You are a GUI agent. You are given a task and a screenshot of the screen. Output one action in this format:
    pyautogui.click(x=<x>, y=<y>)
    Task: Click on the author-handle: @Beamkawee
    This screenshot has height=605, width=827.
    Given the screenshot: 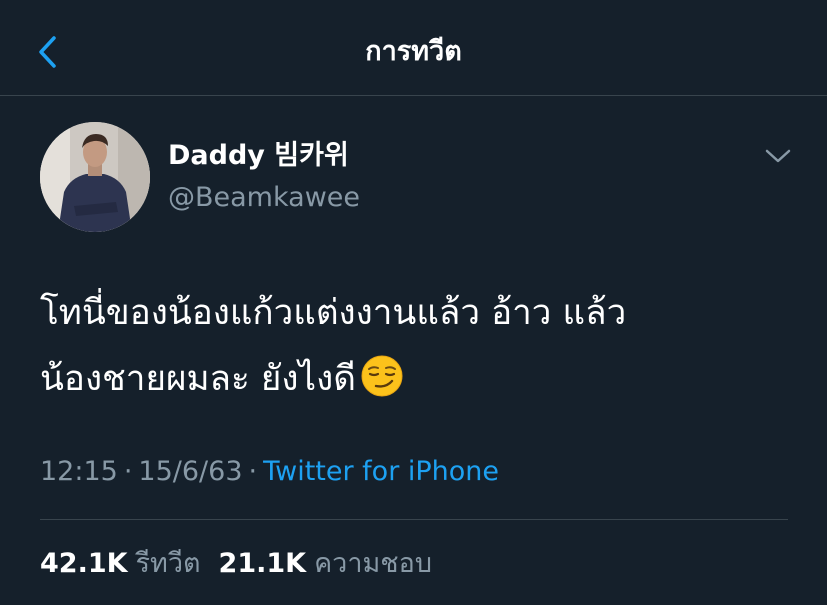 What is the action you would take?
    pyautogui.click(x=264, y=198)
    